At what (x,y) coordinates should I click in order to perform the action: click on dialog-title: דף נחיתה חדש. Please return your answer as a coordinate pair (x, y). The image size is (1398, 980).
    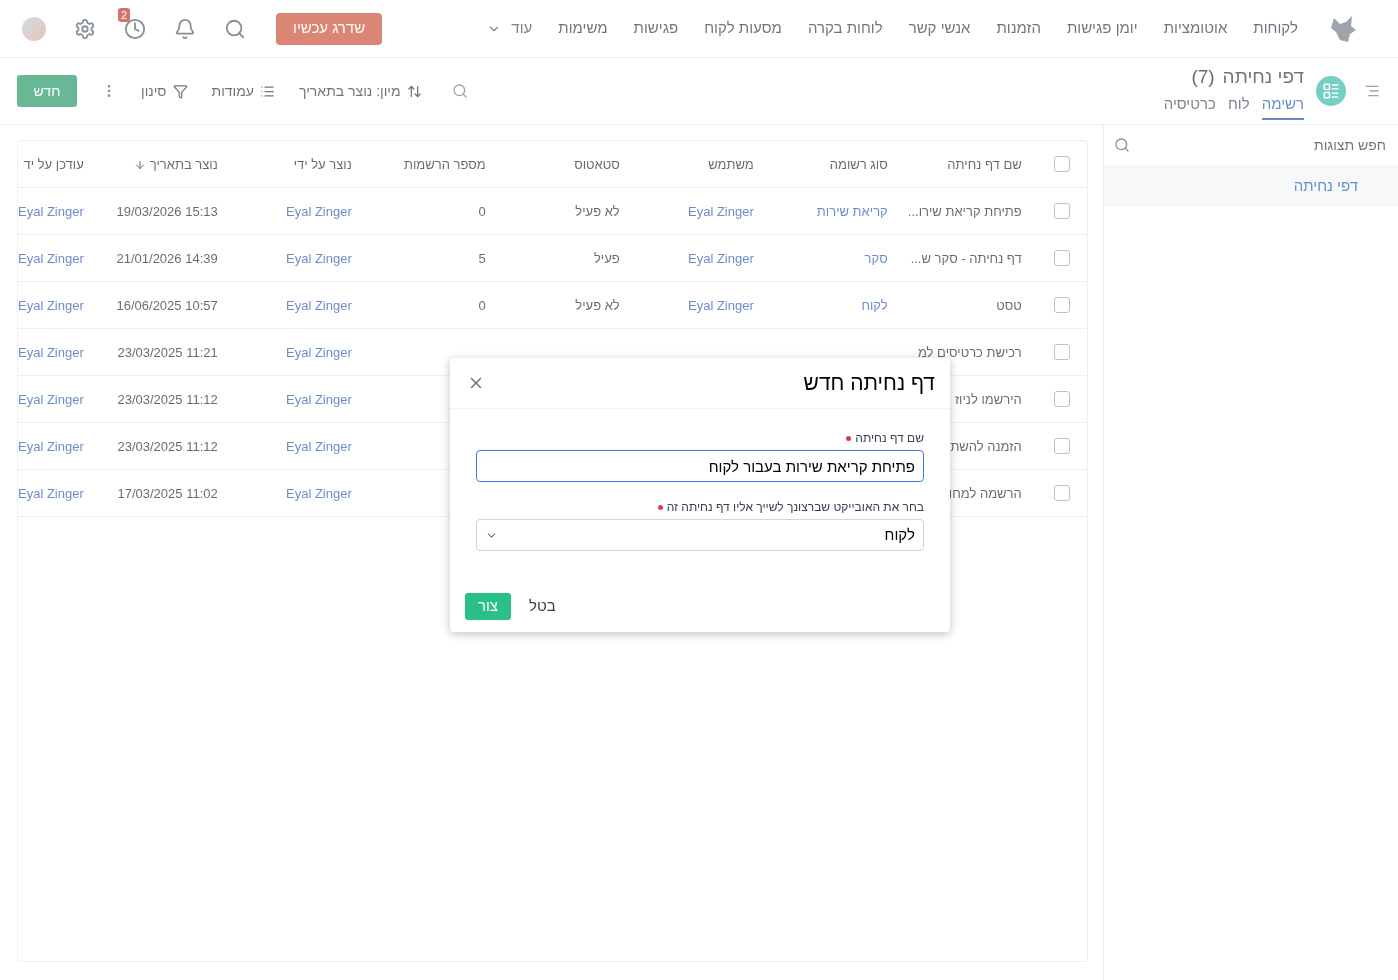
    Looking at the image, I should click on (869, 383).